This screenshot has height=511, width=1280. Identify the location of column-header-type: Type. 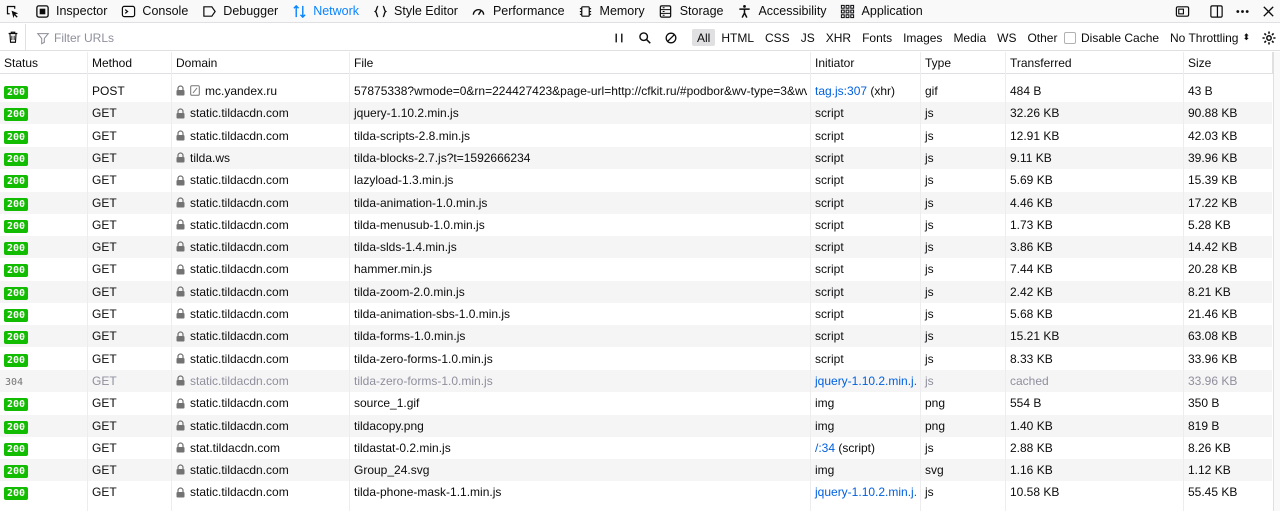
(963, 63).